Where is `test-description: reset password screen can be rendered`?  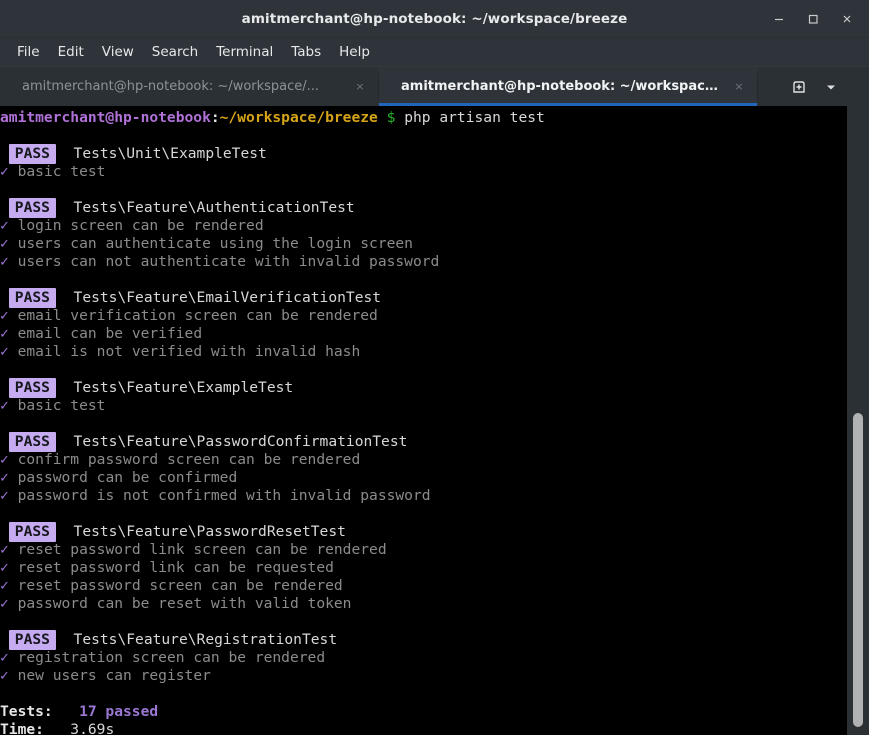 test-description: reset password screen can be rendered is located at coordinates (180, 585).